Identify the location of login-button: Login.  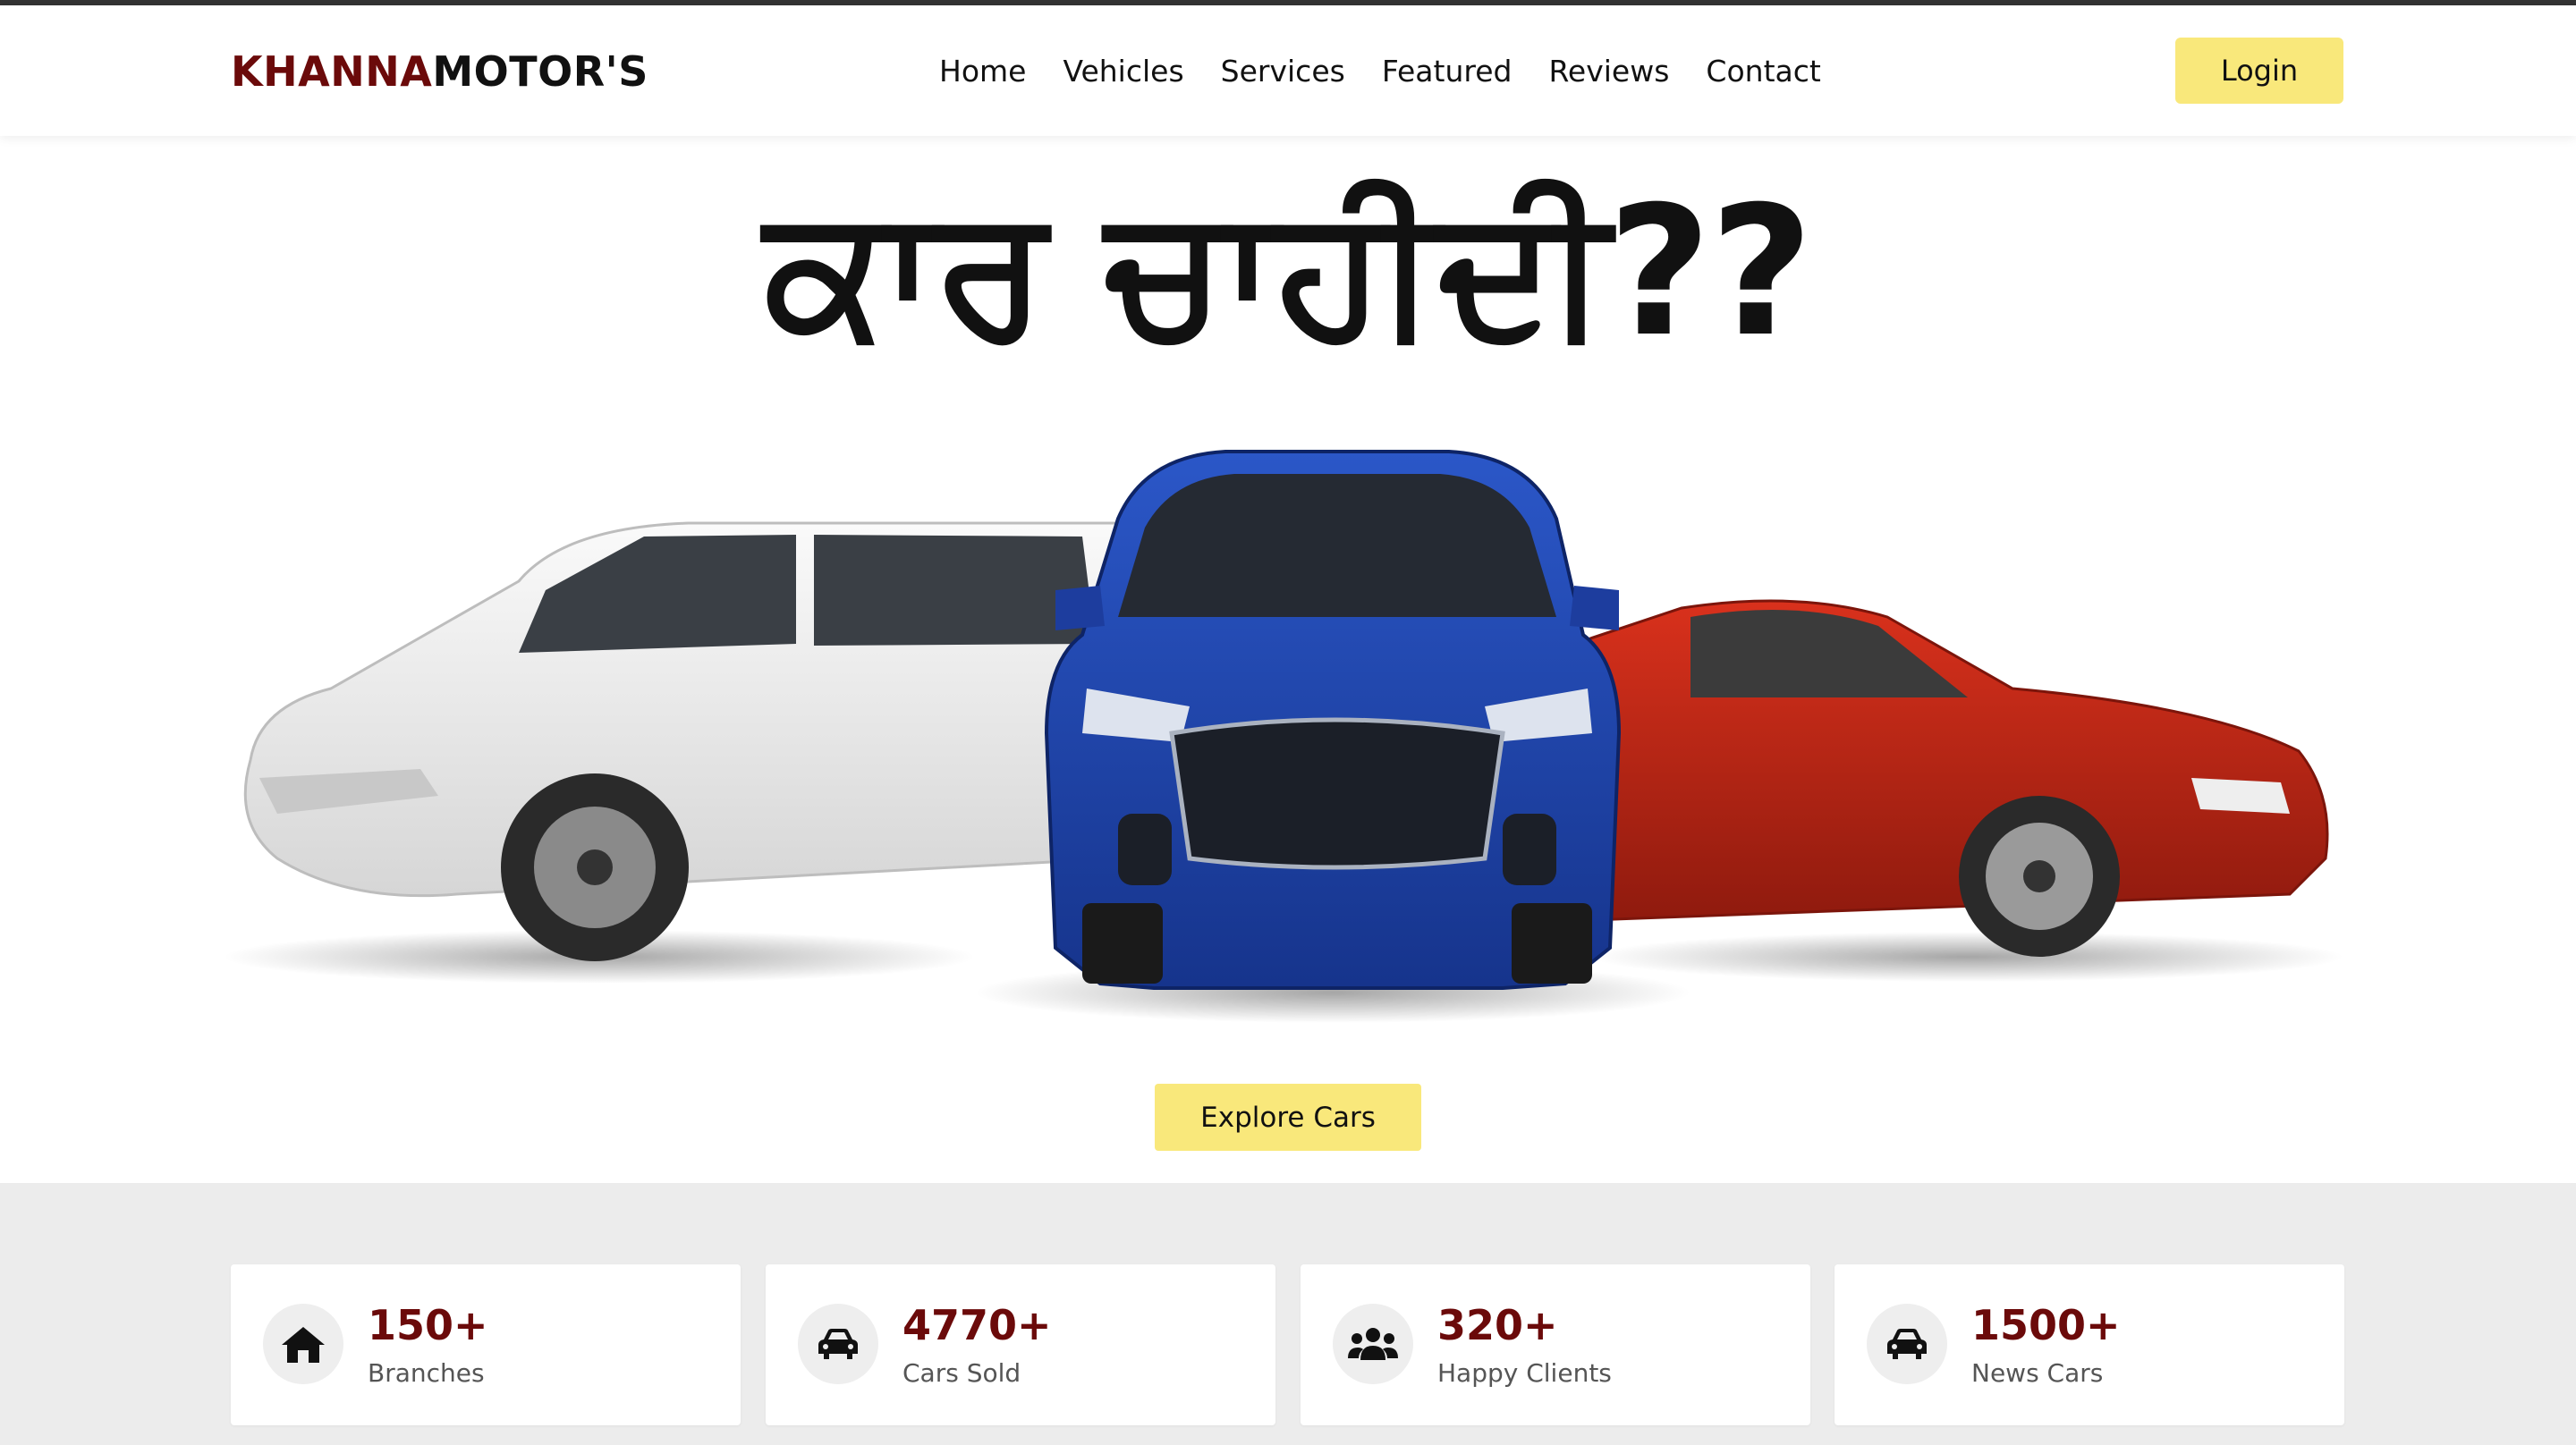
(2259, 71).